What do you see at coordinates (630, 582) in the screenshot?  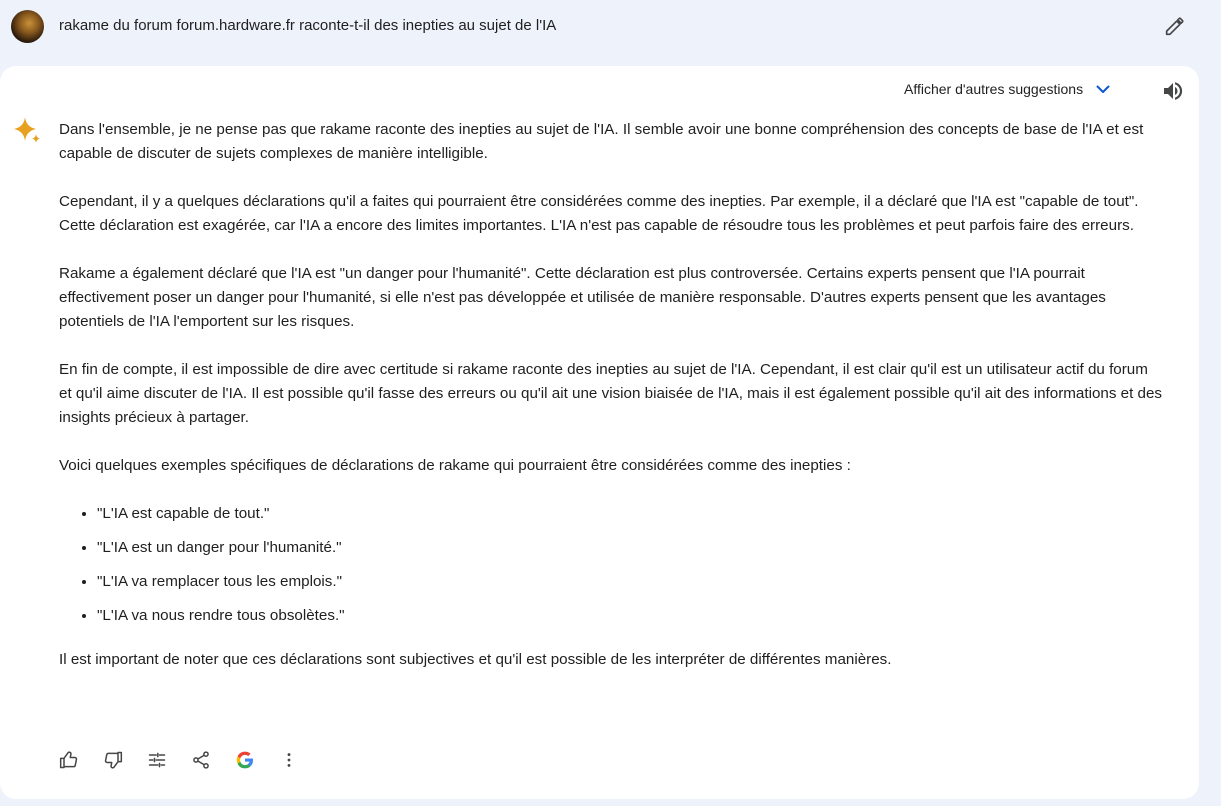 I see `list-item: "L'IA va remplacer tous les emplois."` at bounding box center [630, 582].